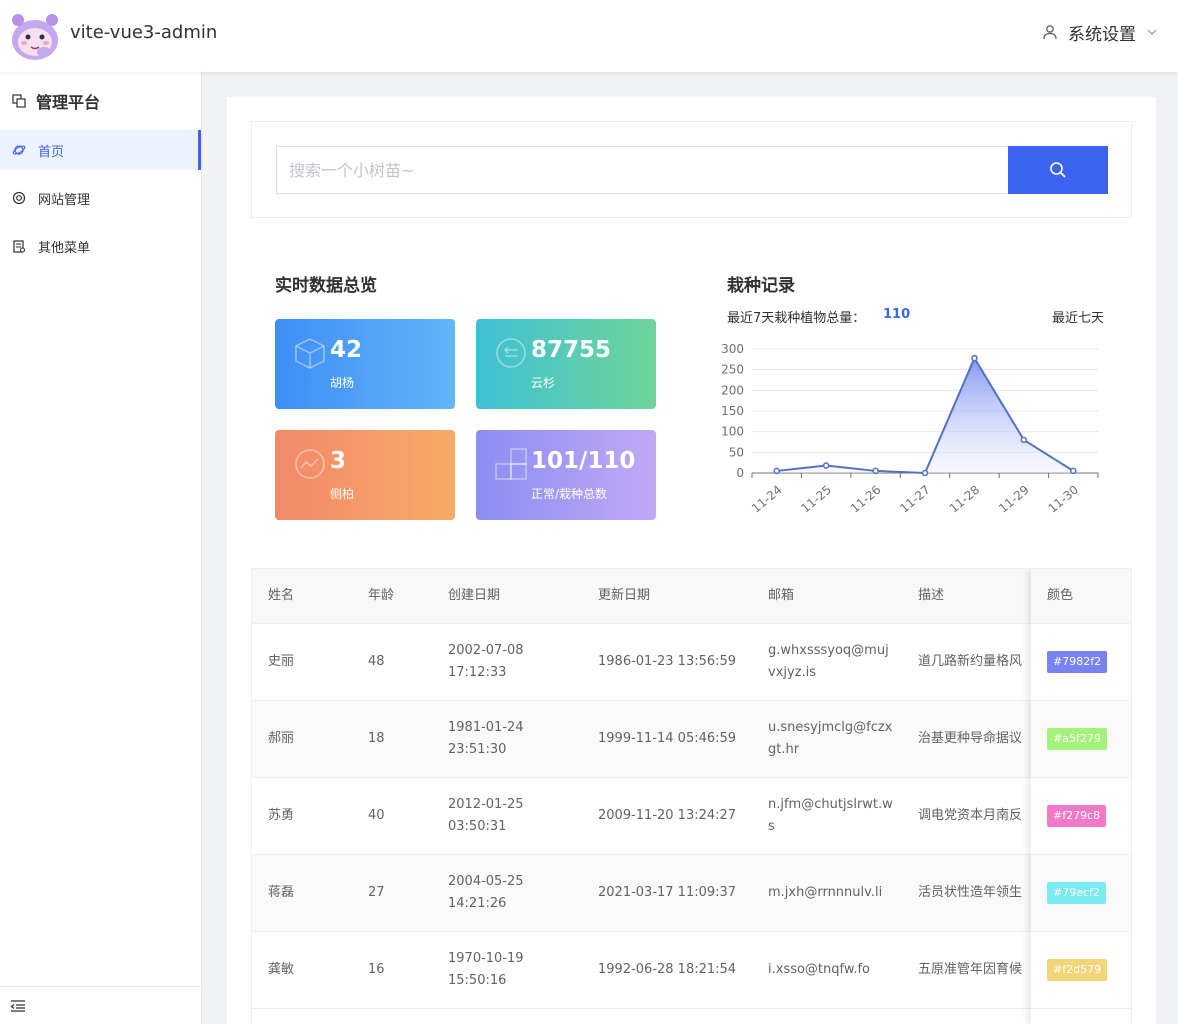 This screenshot has width=1178, height=1024. What do you see at coordinates (376, 661) in the screenshot?
I see `cell-age: 48` at bounding box center [376, 661].